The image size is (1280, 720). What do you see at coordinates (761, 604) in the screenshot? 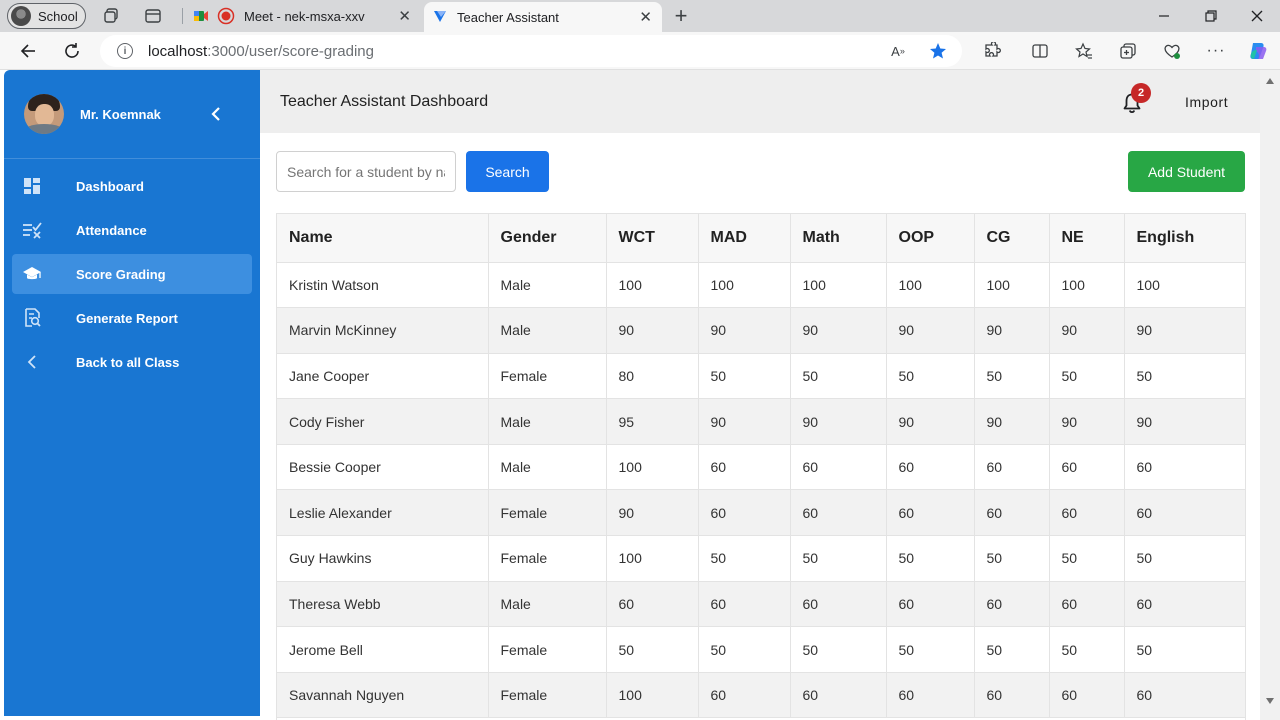
I see `table-row: Theresa Webb Male 60 60 60 60 60 60 60` at bounding box center [761, 604].